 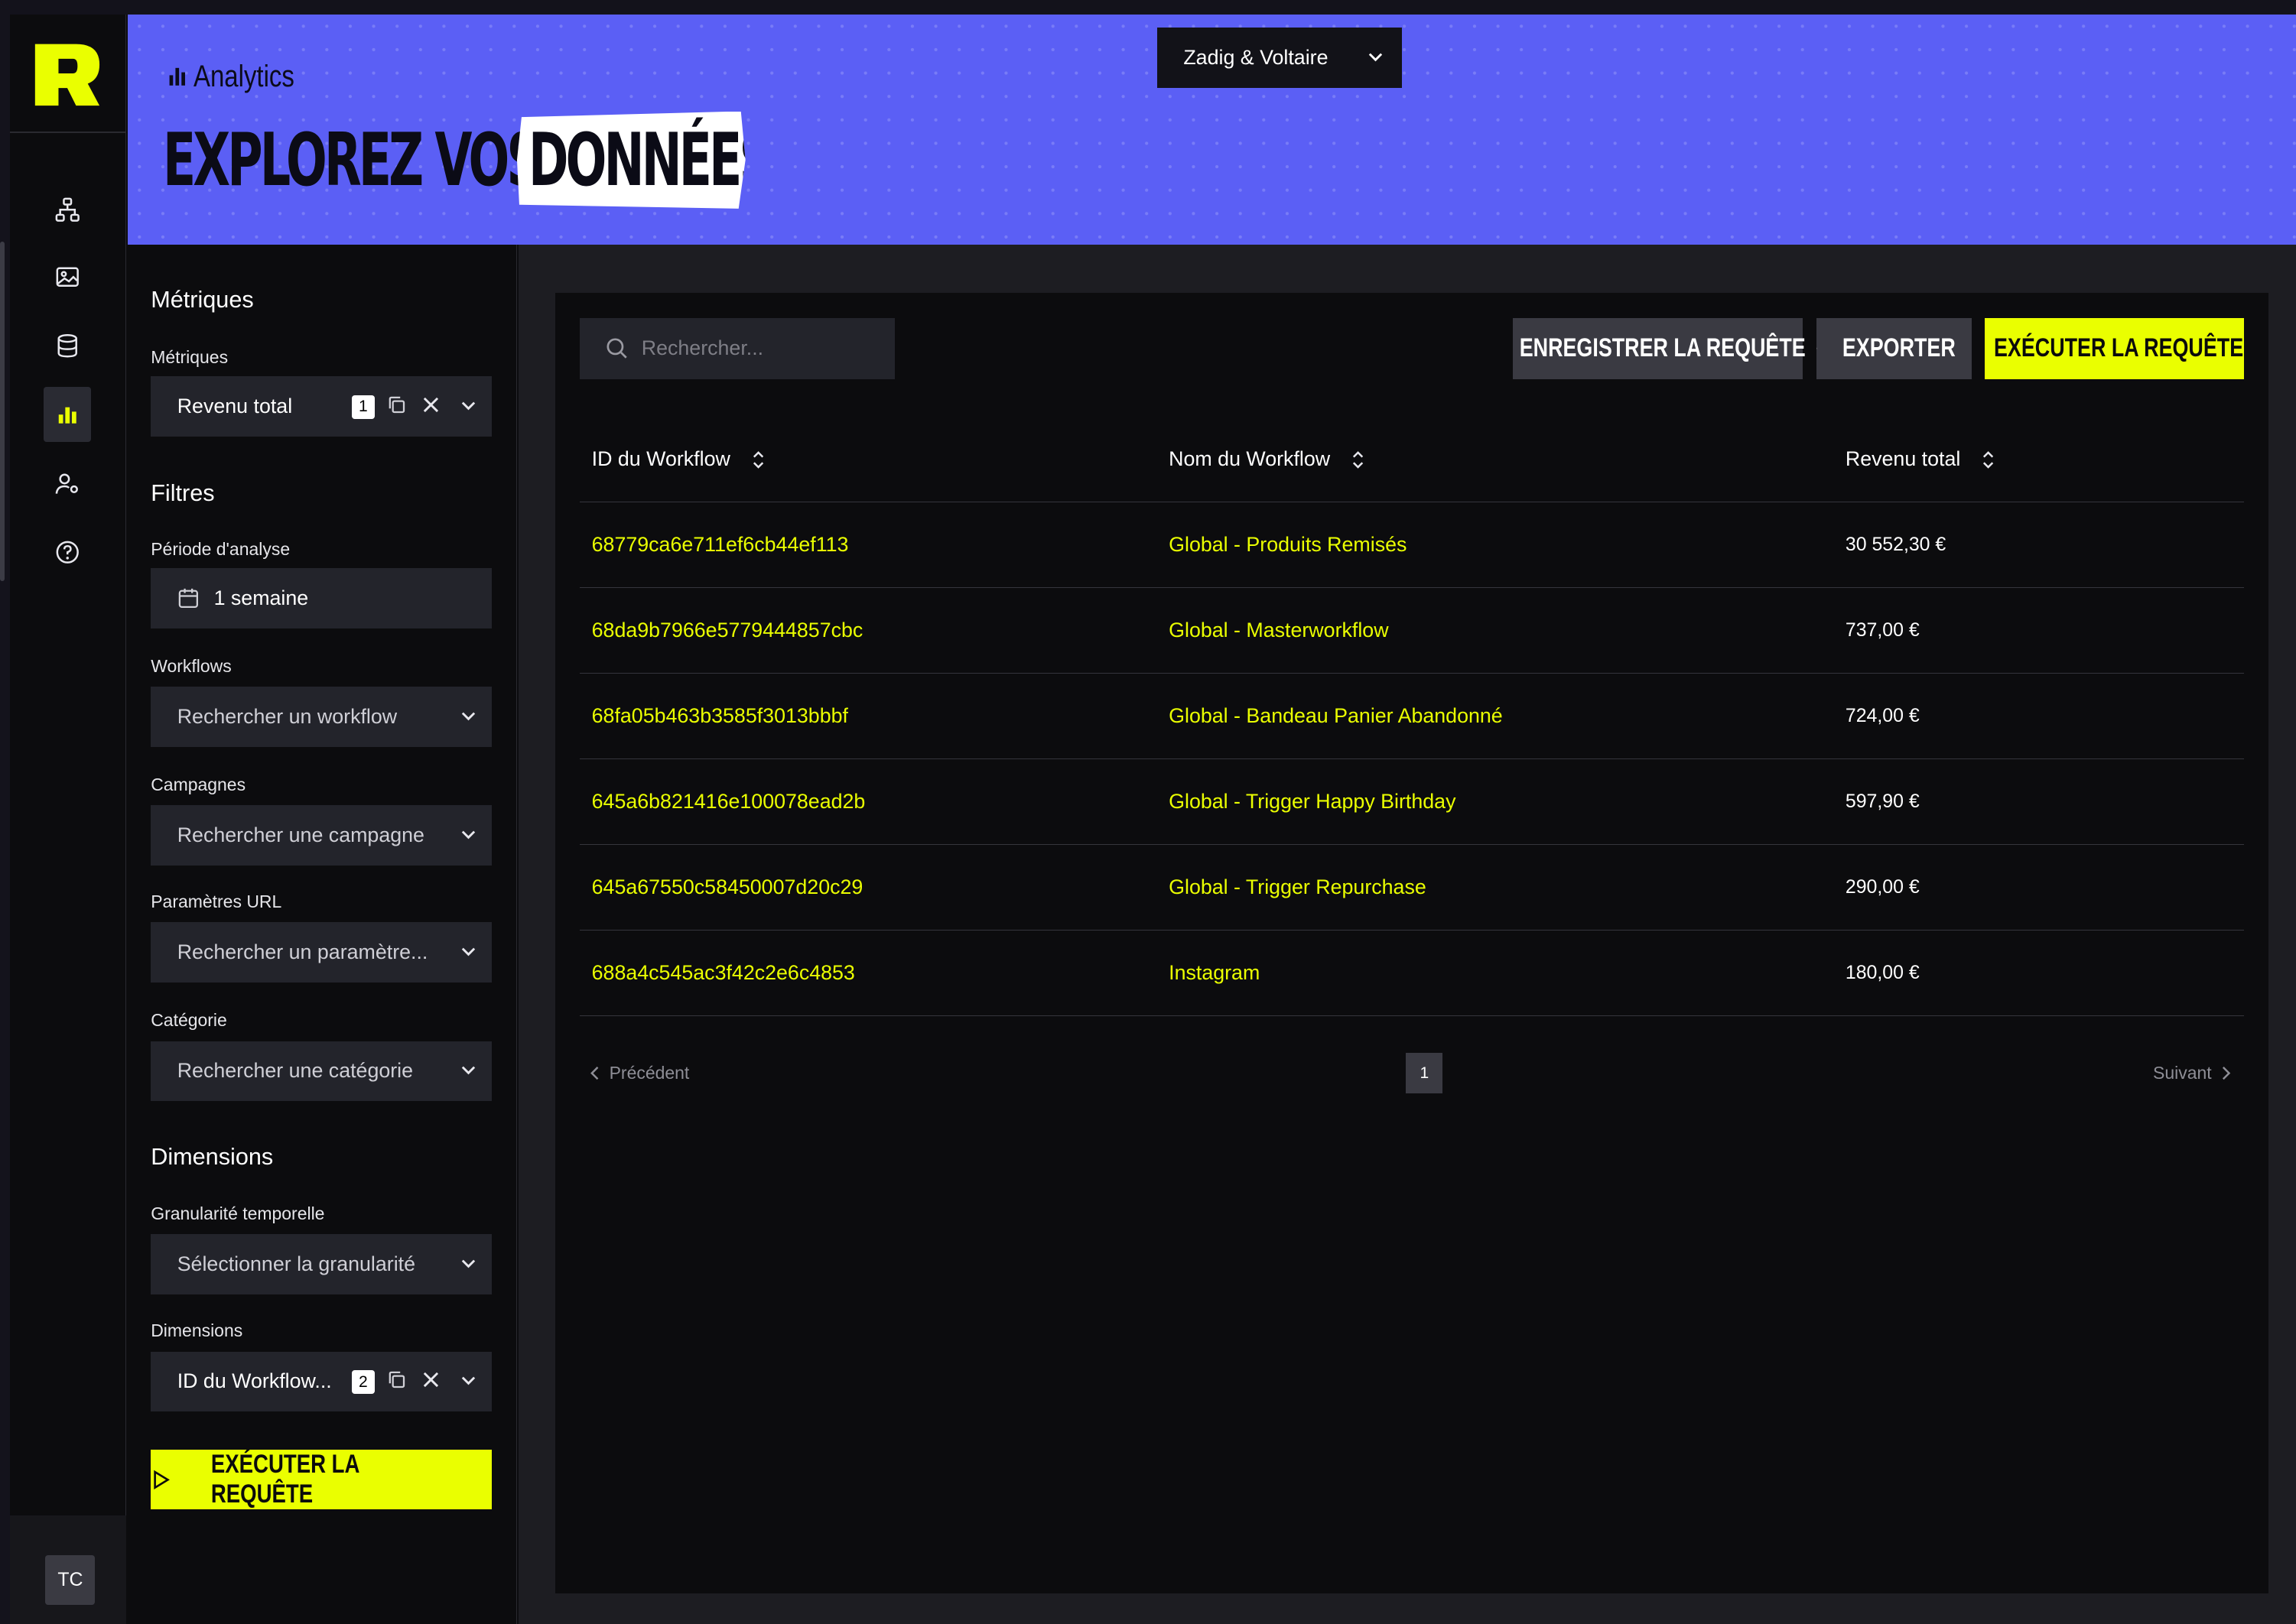 What do you see at coordinates (2039, 802) in the screenshot?
I see `revenue-cell: 597,90 €` at bounding box center [2039, 802].